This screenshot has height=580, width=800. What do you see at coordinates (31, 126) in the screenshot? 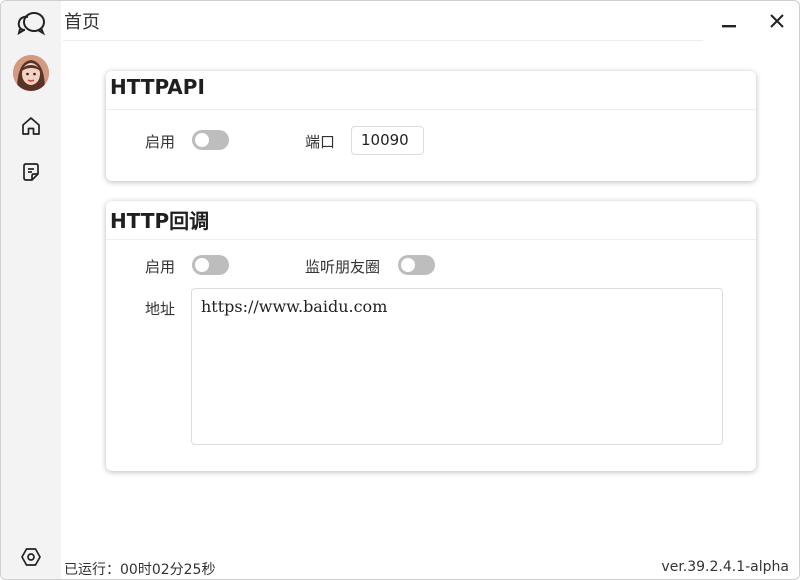
I see `home-icon` at bounding box center [31, 126].